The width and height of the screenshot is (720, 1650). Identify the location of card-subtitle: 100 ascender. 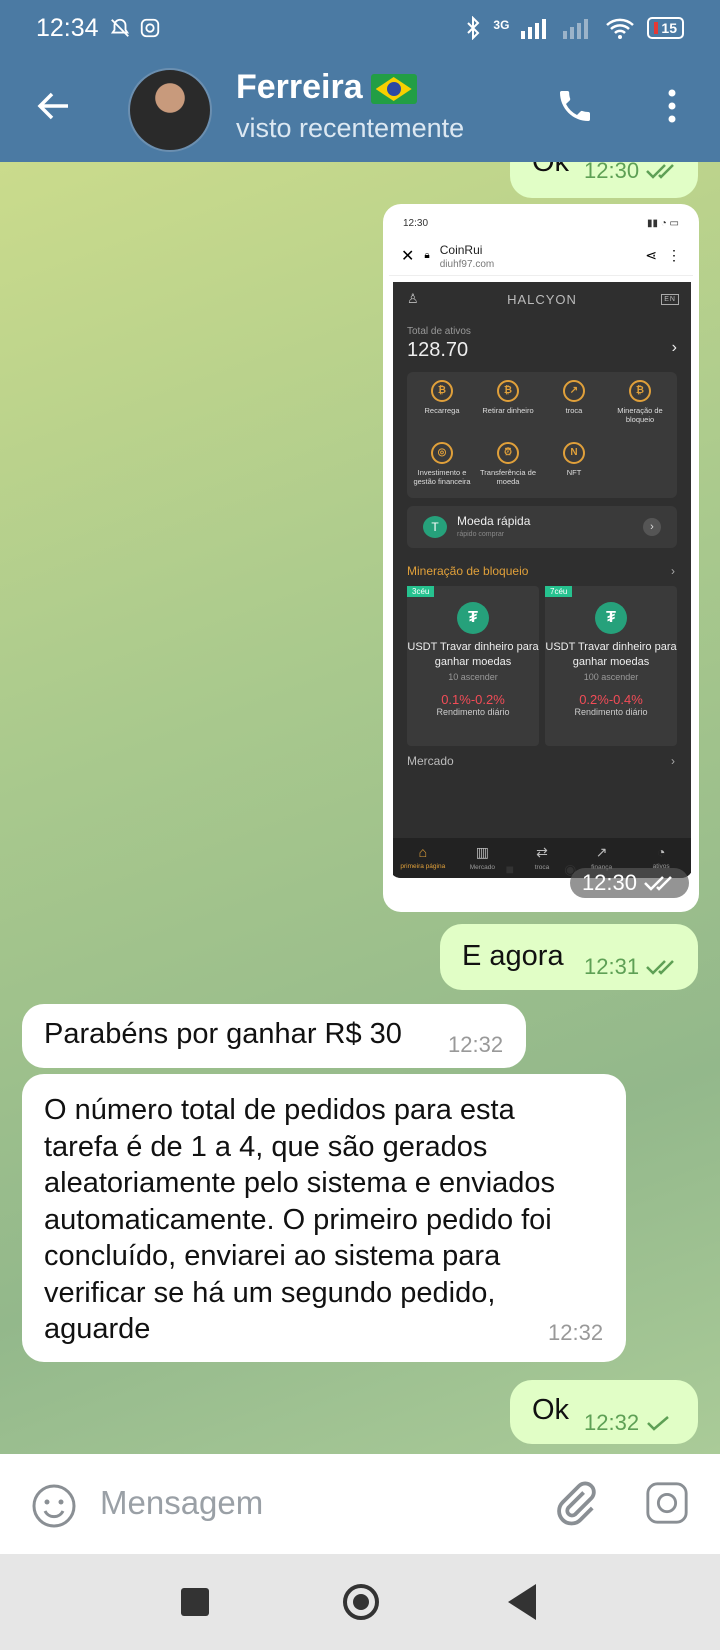
(611, 677).